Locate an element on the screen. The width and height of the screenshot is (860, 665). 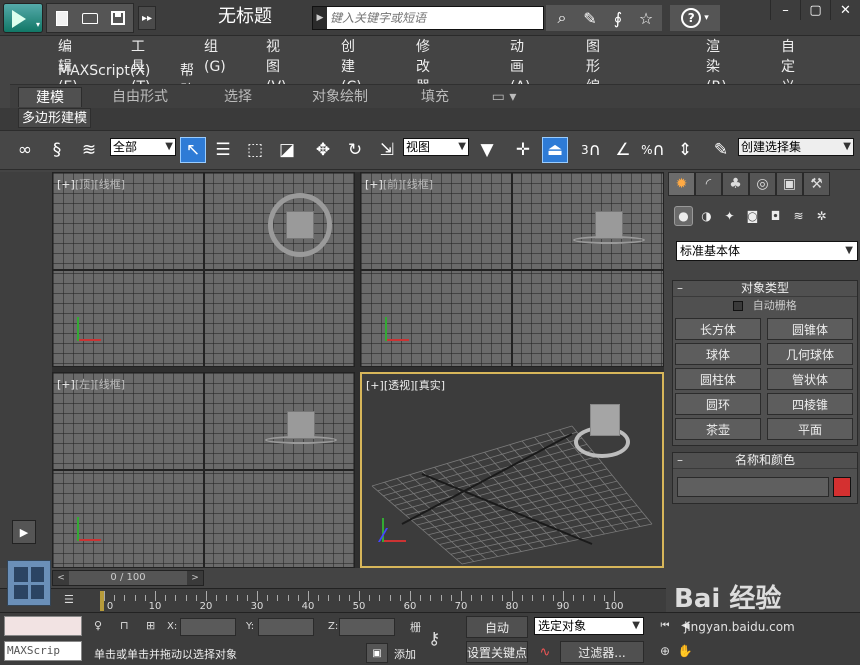
search-input is located at coordinates (435, 18).